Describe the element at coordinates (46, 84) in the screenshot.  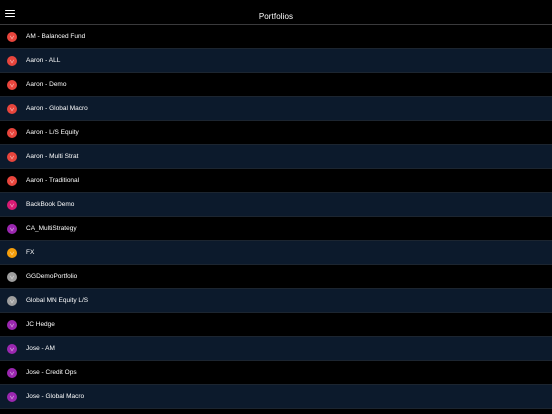
I see `portfolio-name: Aaron - Demo` at that location.